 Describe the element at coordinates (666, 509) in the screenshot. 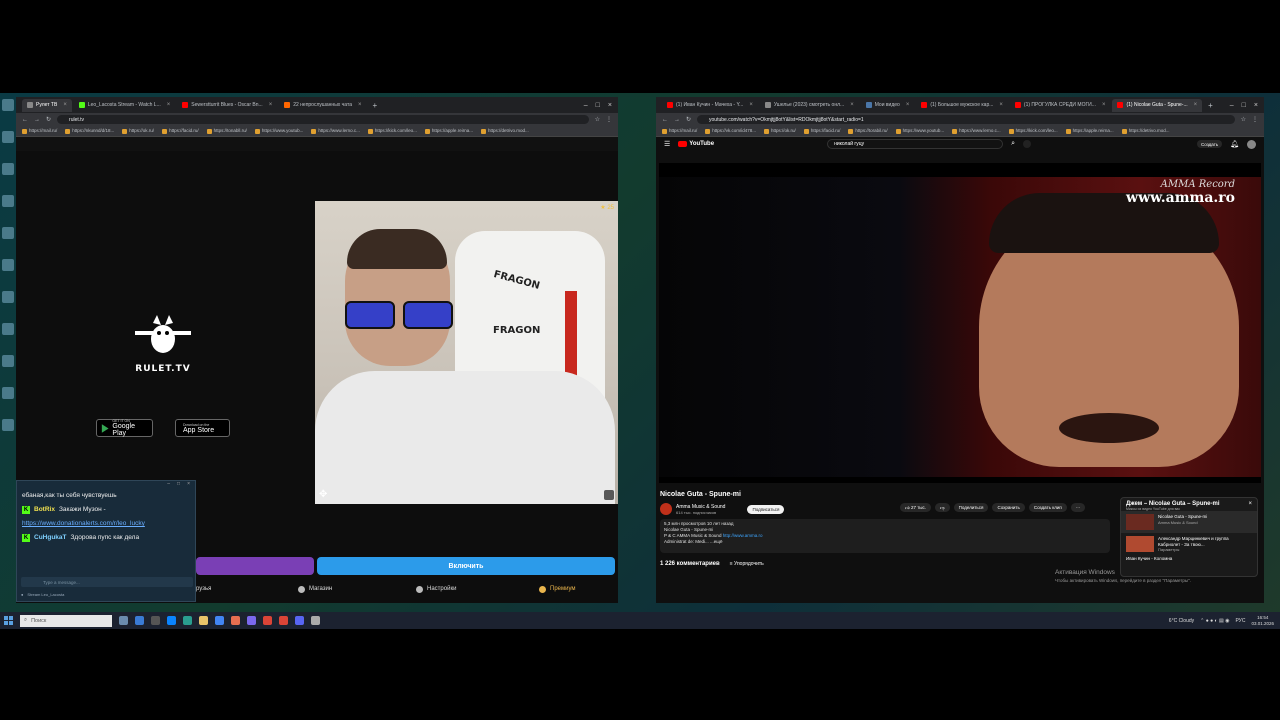

I see `channel-avatar` at that location.